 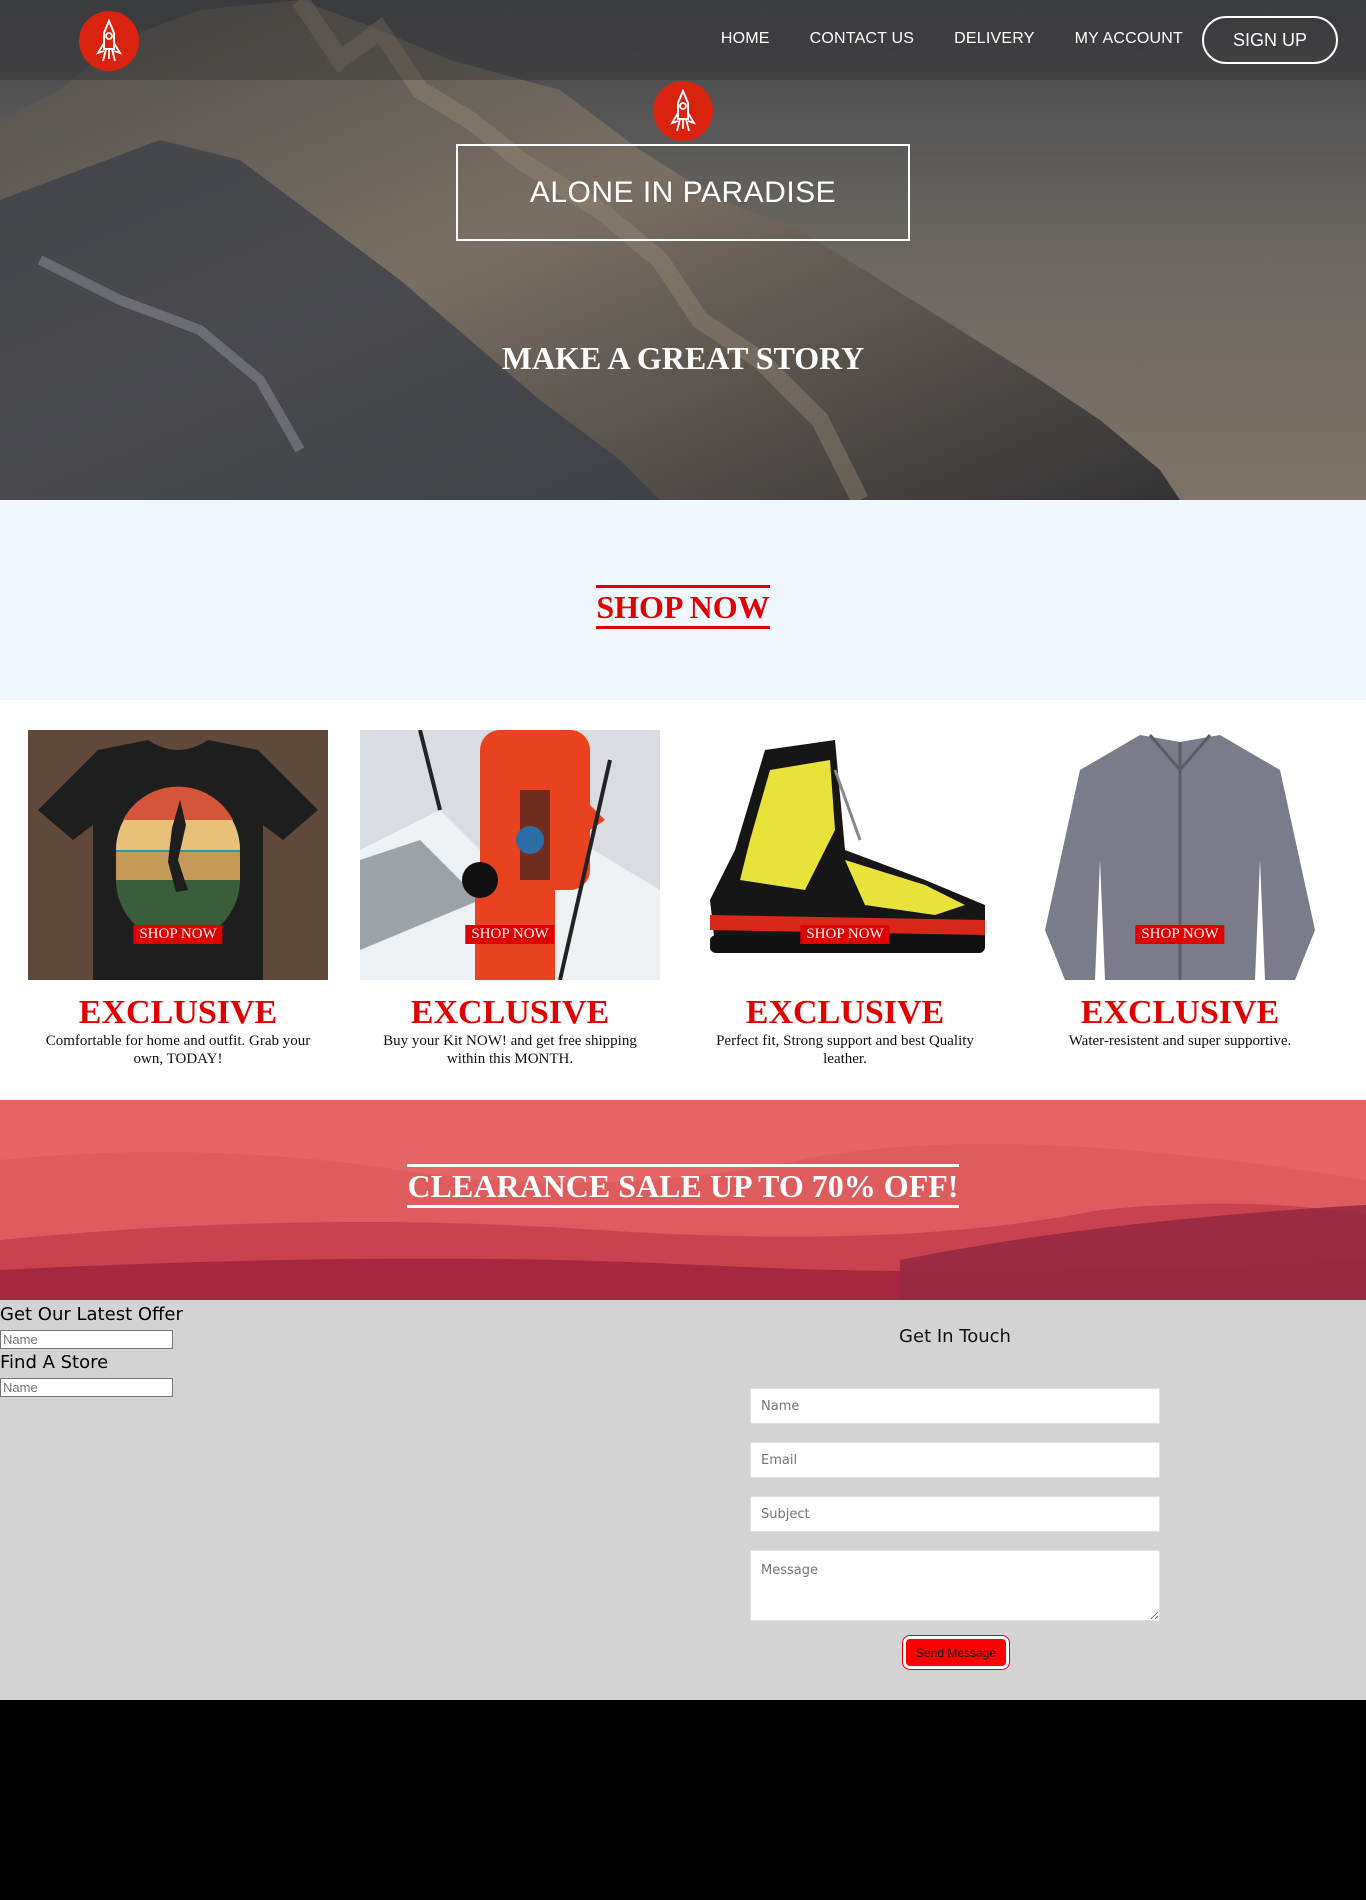 I want to click on tshirt-image: SHOP NOW, so click(x=178, y=855).